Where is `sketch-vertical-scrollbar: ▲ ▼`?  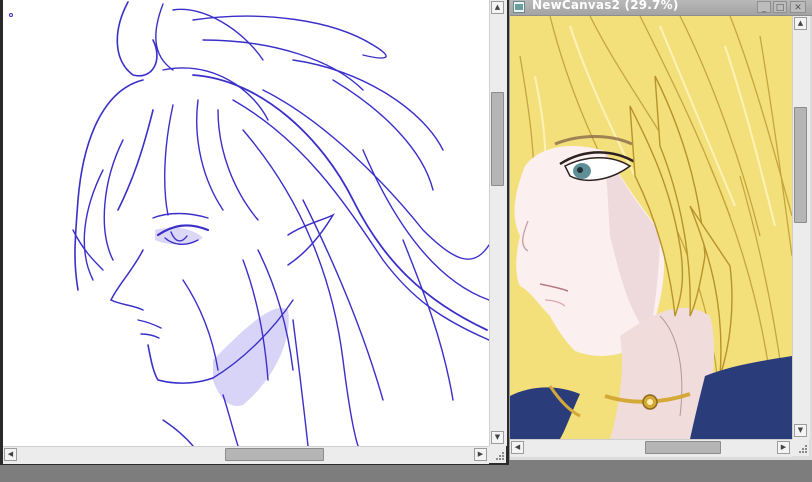
sketch-vertical-scrollbar: ▲ ▼ is located at coordinates (498, 223).